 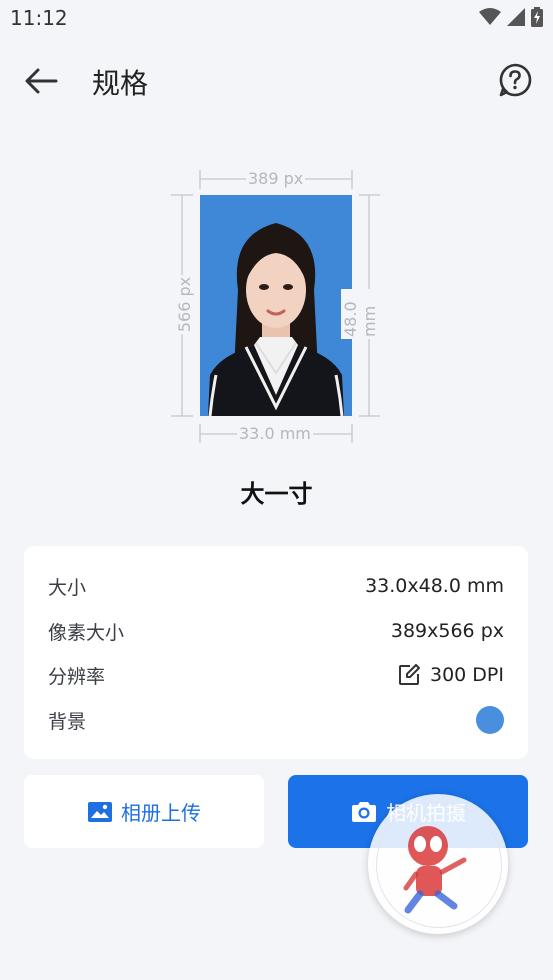 What do you see at coordinates (467, 675) in the screenshot?
I see `dpi-value: 300 DPI` at bounding box center [467, 675].